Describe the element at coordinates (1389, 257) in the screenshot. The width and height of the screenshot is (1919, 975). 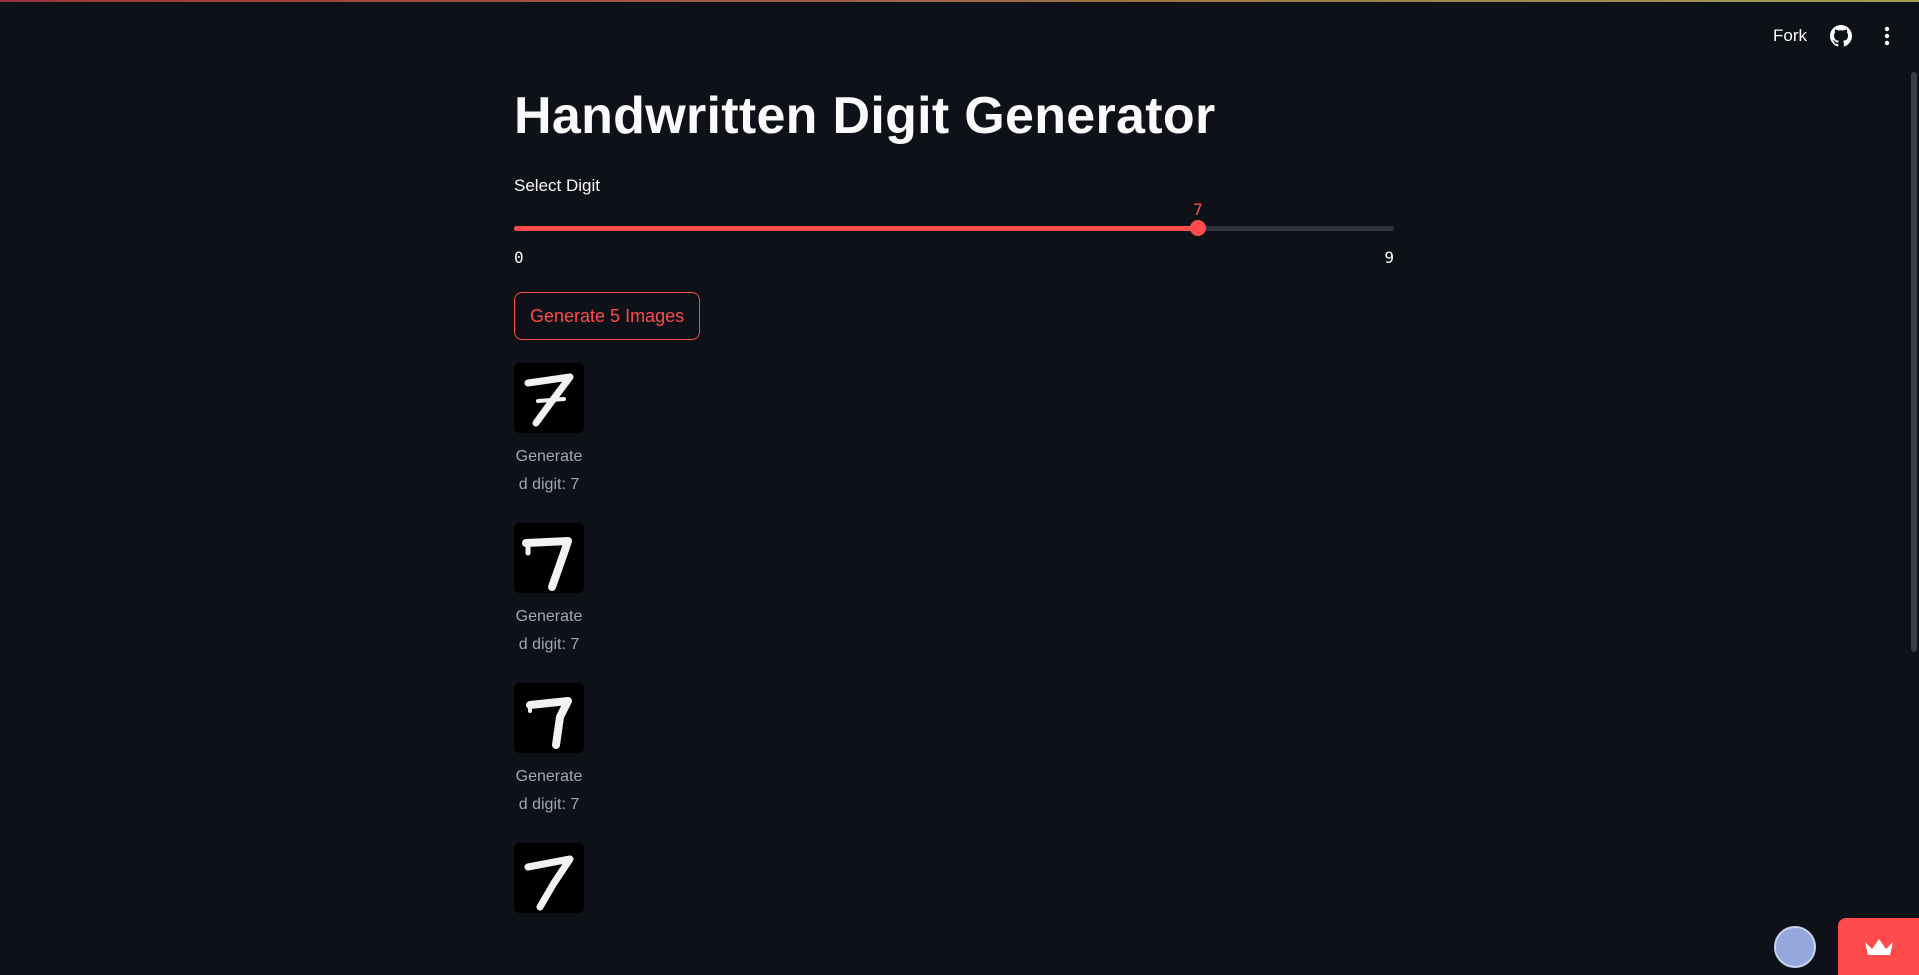
I see `slider-max-label: 9` at that location.